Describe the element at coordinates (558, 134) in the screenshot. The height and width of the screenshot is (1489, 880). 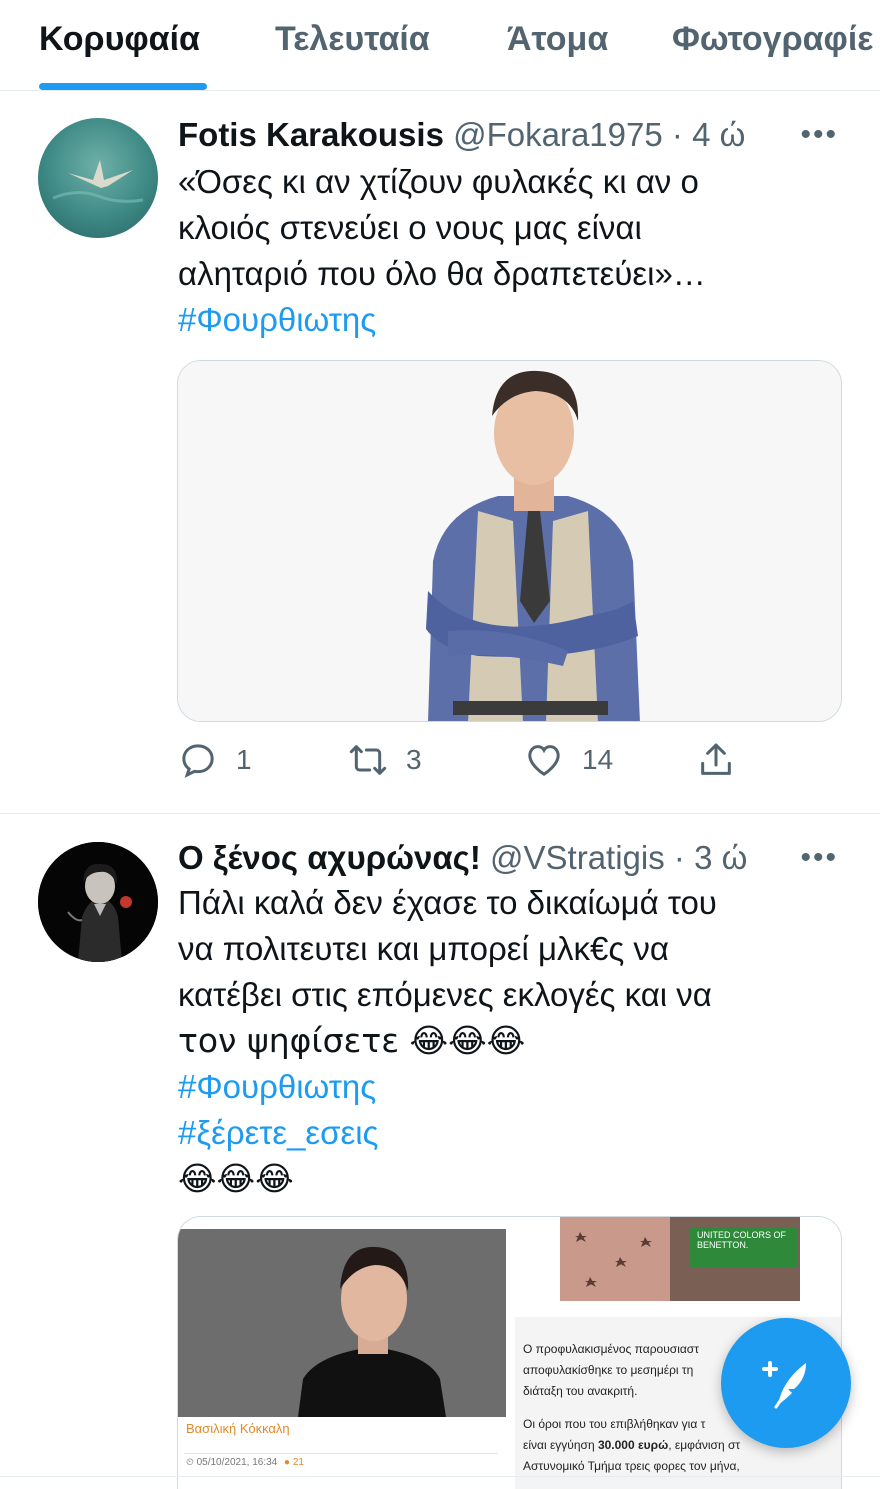
I see `user-handle: @Fokara1975` at that location.